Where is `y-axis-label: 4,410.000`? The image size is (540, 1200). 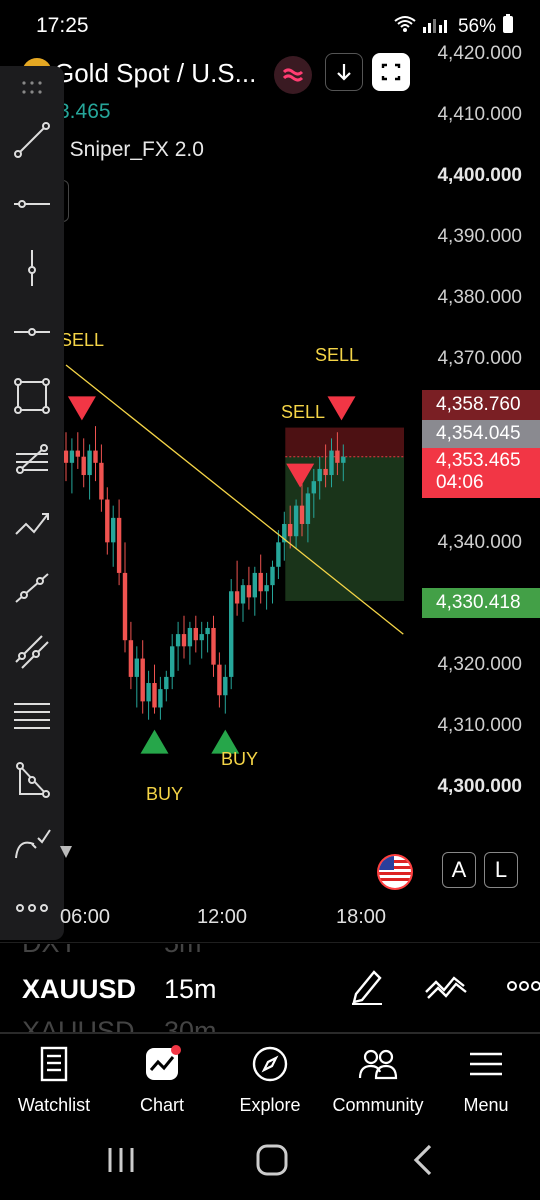
y-axis-label: 4,410.000 is located at coordinates (479, 114).